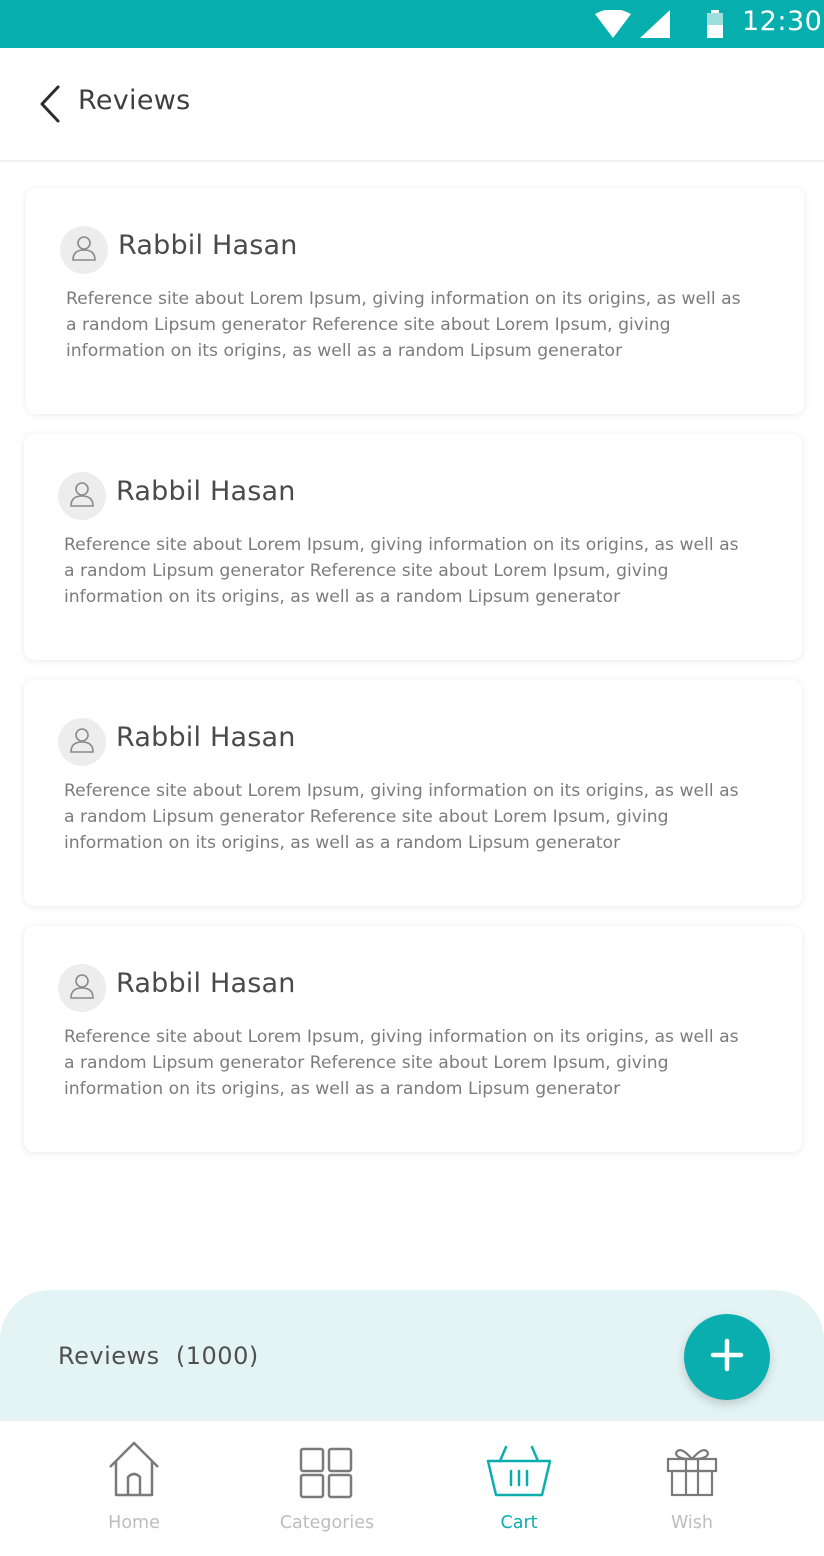 The image size is (824, 1556). What do you see at coordinates (613, 25) in the screenshot?
I see `wifi-icon` at bounding box center [613, 25].